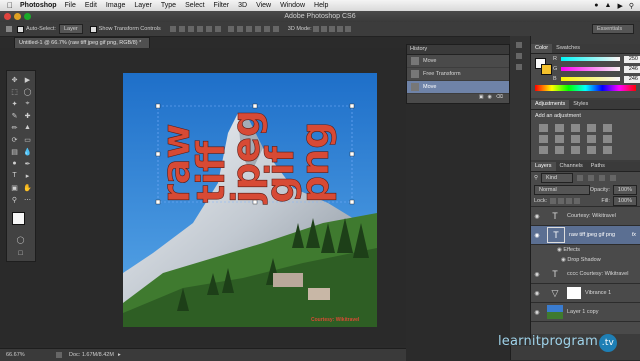  I want to click on 3d-roll-icon, so click(323, 29).